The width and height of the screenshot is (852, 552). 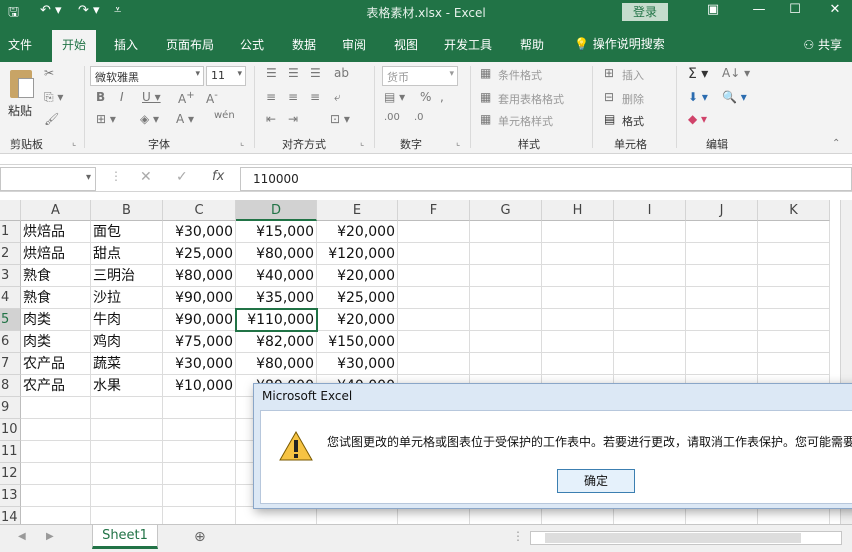 I want to click on row-header: 4, so click(x=10, y=298).